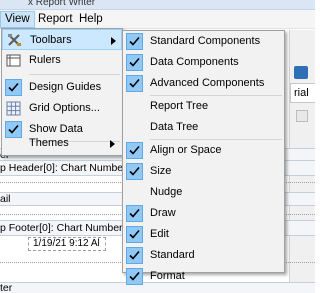 The width and height of the screenshot is (320, 293). Describe the element at coordinates (62, 4) in the screenshot. I see `window-title: x Report Writer` at that location.